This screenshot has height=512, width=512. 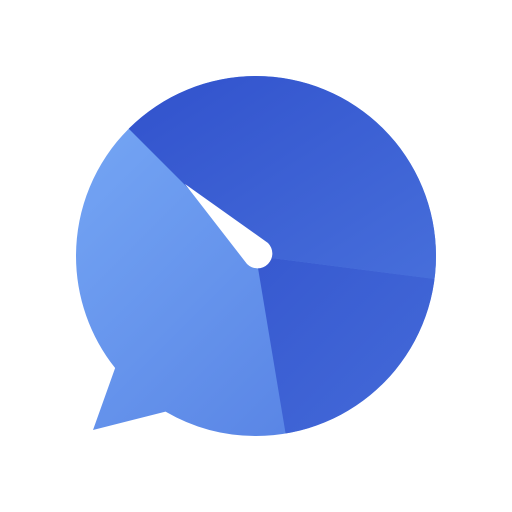 I want to click on bubble-mid-region, so click(x=346, y=346).